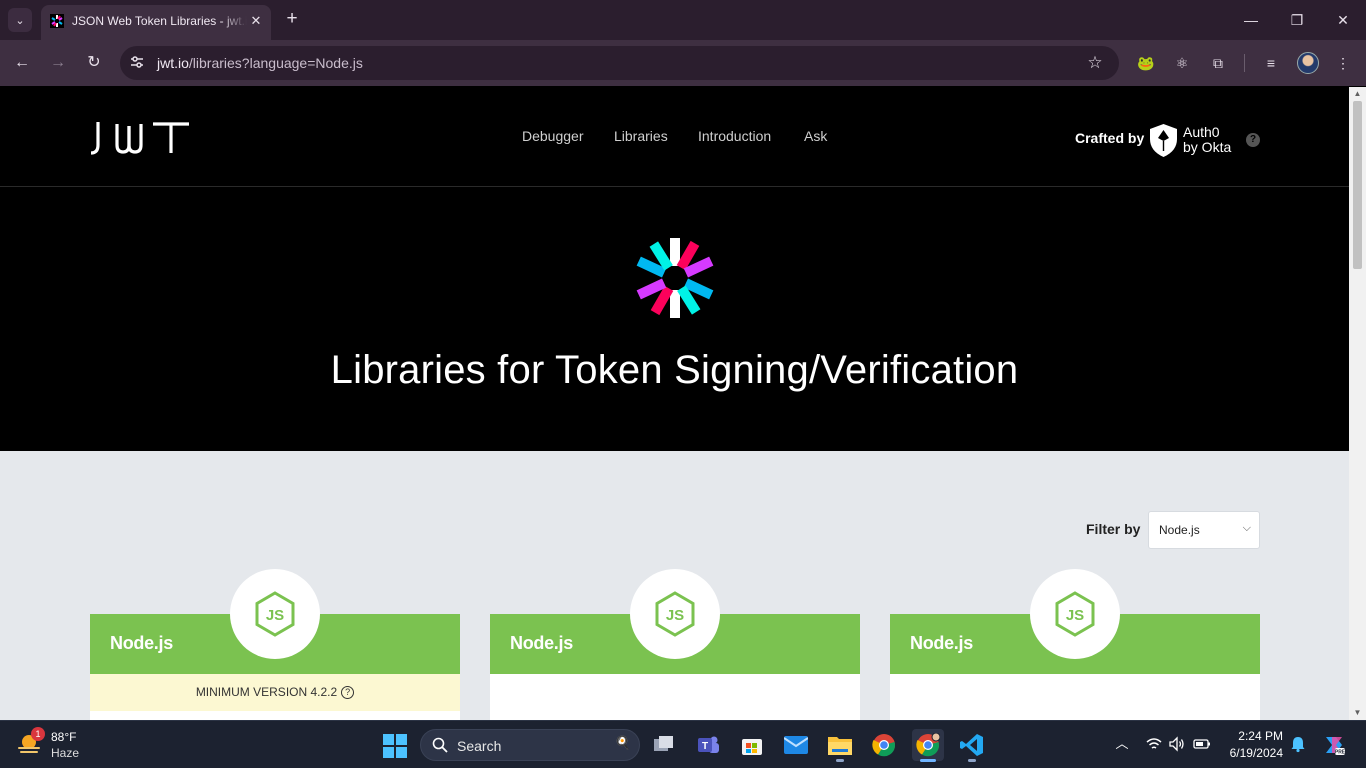  Describe the element at coordinates (58, 63) in the screenshot. I see `forward-button: →` at that location.